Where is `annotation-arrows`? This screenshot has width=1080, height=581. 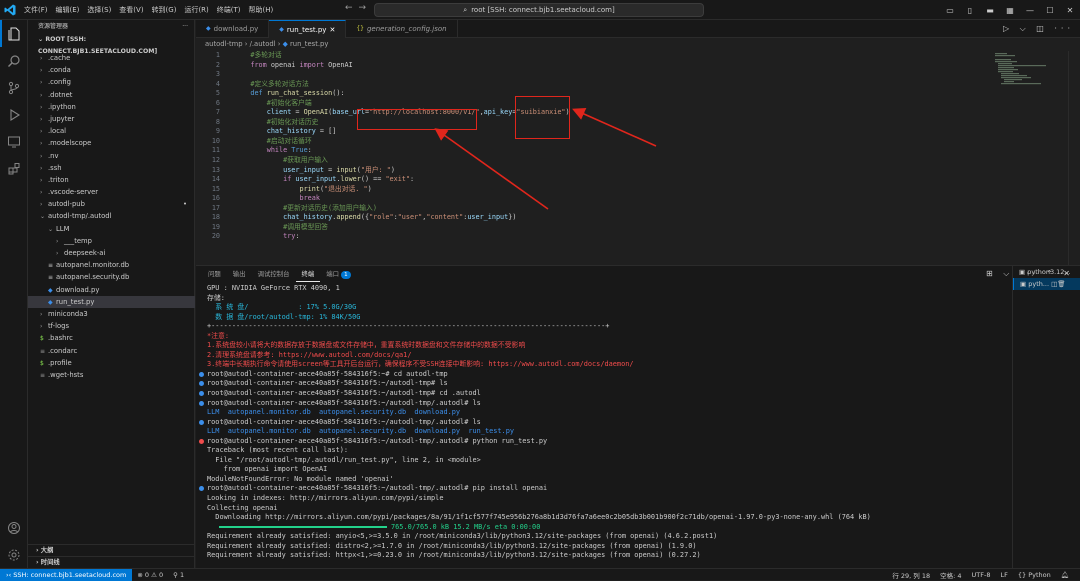 annotation-arrows is located at coordinates (545, 159).